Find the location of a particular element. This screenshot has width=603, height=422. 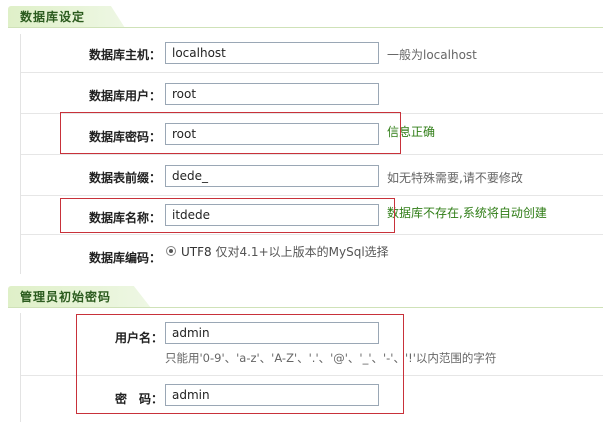

admin-password-row: 密 码： is located at coordinates (312, 399).